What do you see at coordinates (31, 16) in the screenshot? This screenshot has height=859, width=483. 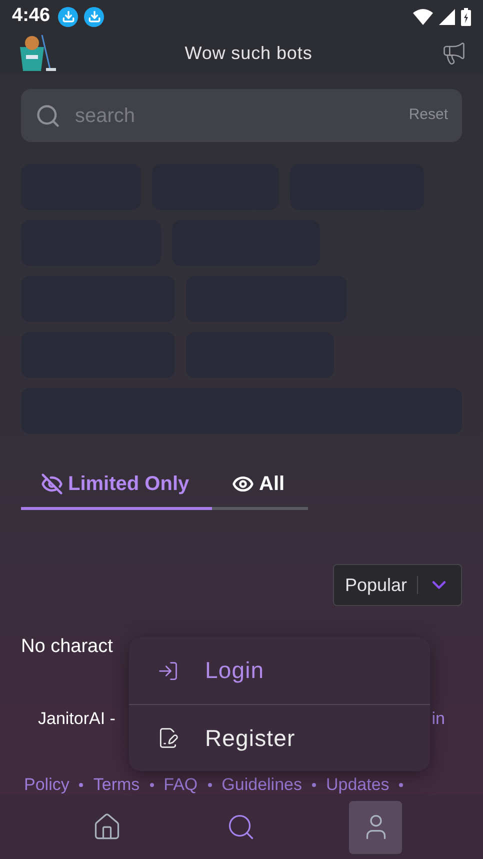 I see `status-time: 4:46` at bounding box center [31, 16].